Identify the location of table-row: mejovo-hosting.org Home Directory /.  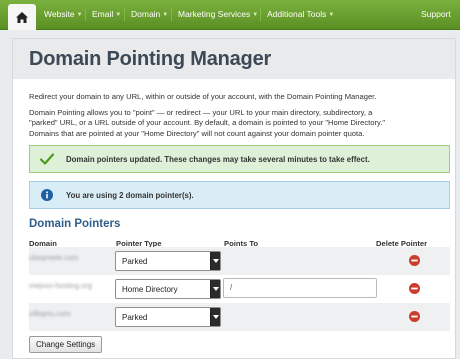
(239, 289).